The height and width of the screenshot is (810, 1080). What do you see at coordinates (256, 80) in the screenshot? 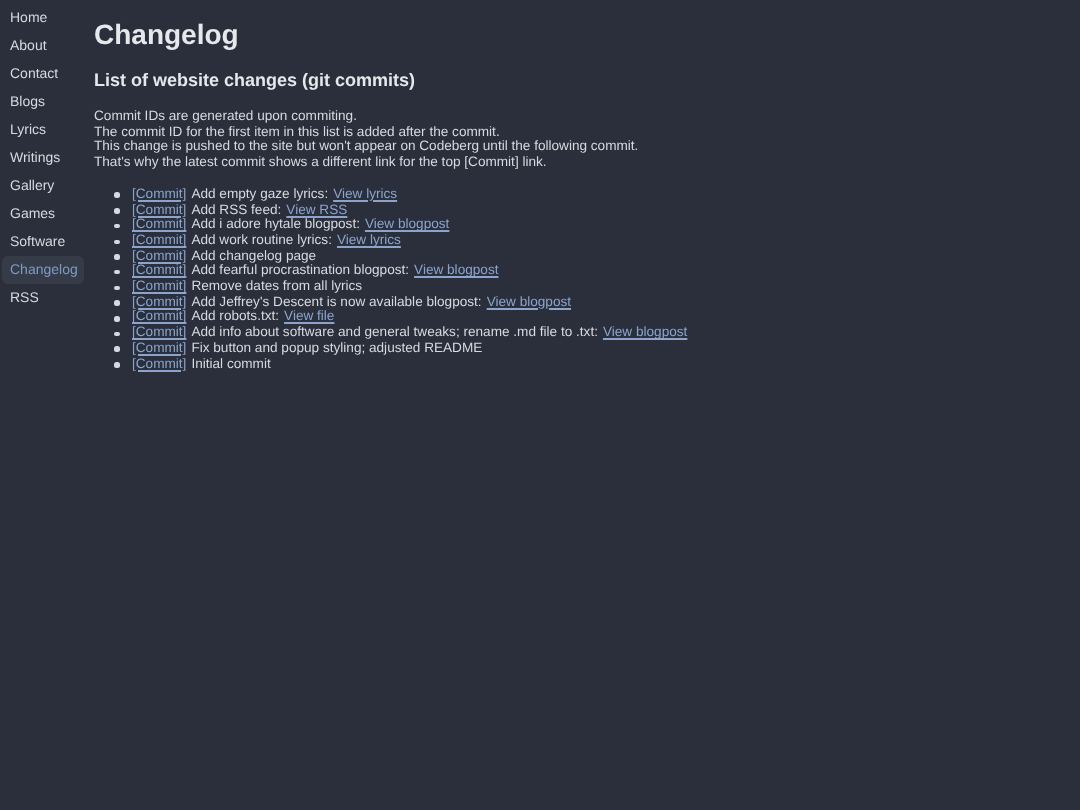
I see `section-heading: List of website changes (git commits)` at bounding box center [256, 80].